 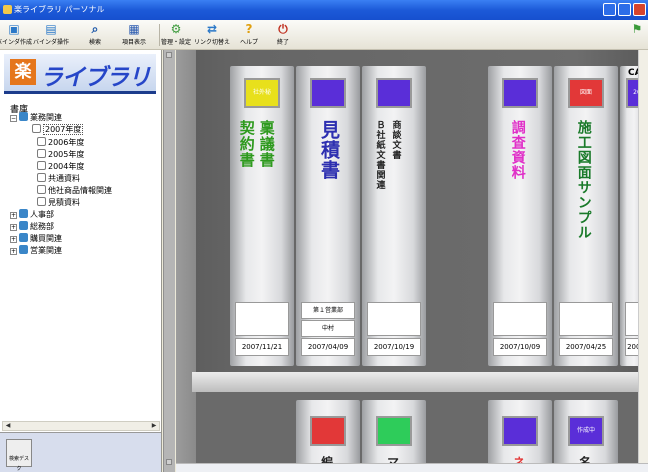 What do you see at coordinates (51, 29) in the screenshot?
I see `binder-operate-icon: ▤` at bounding box center [51, 29].